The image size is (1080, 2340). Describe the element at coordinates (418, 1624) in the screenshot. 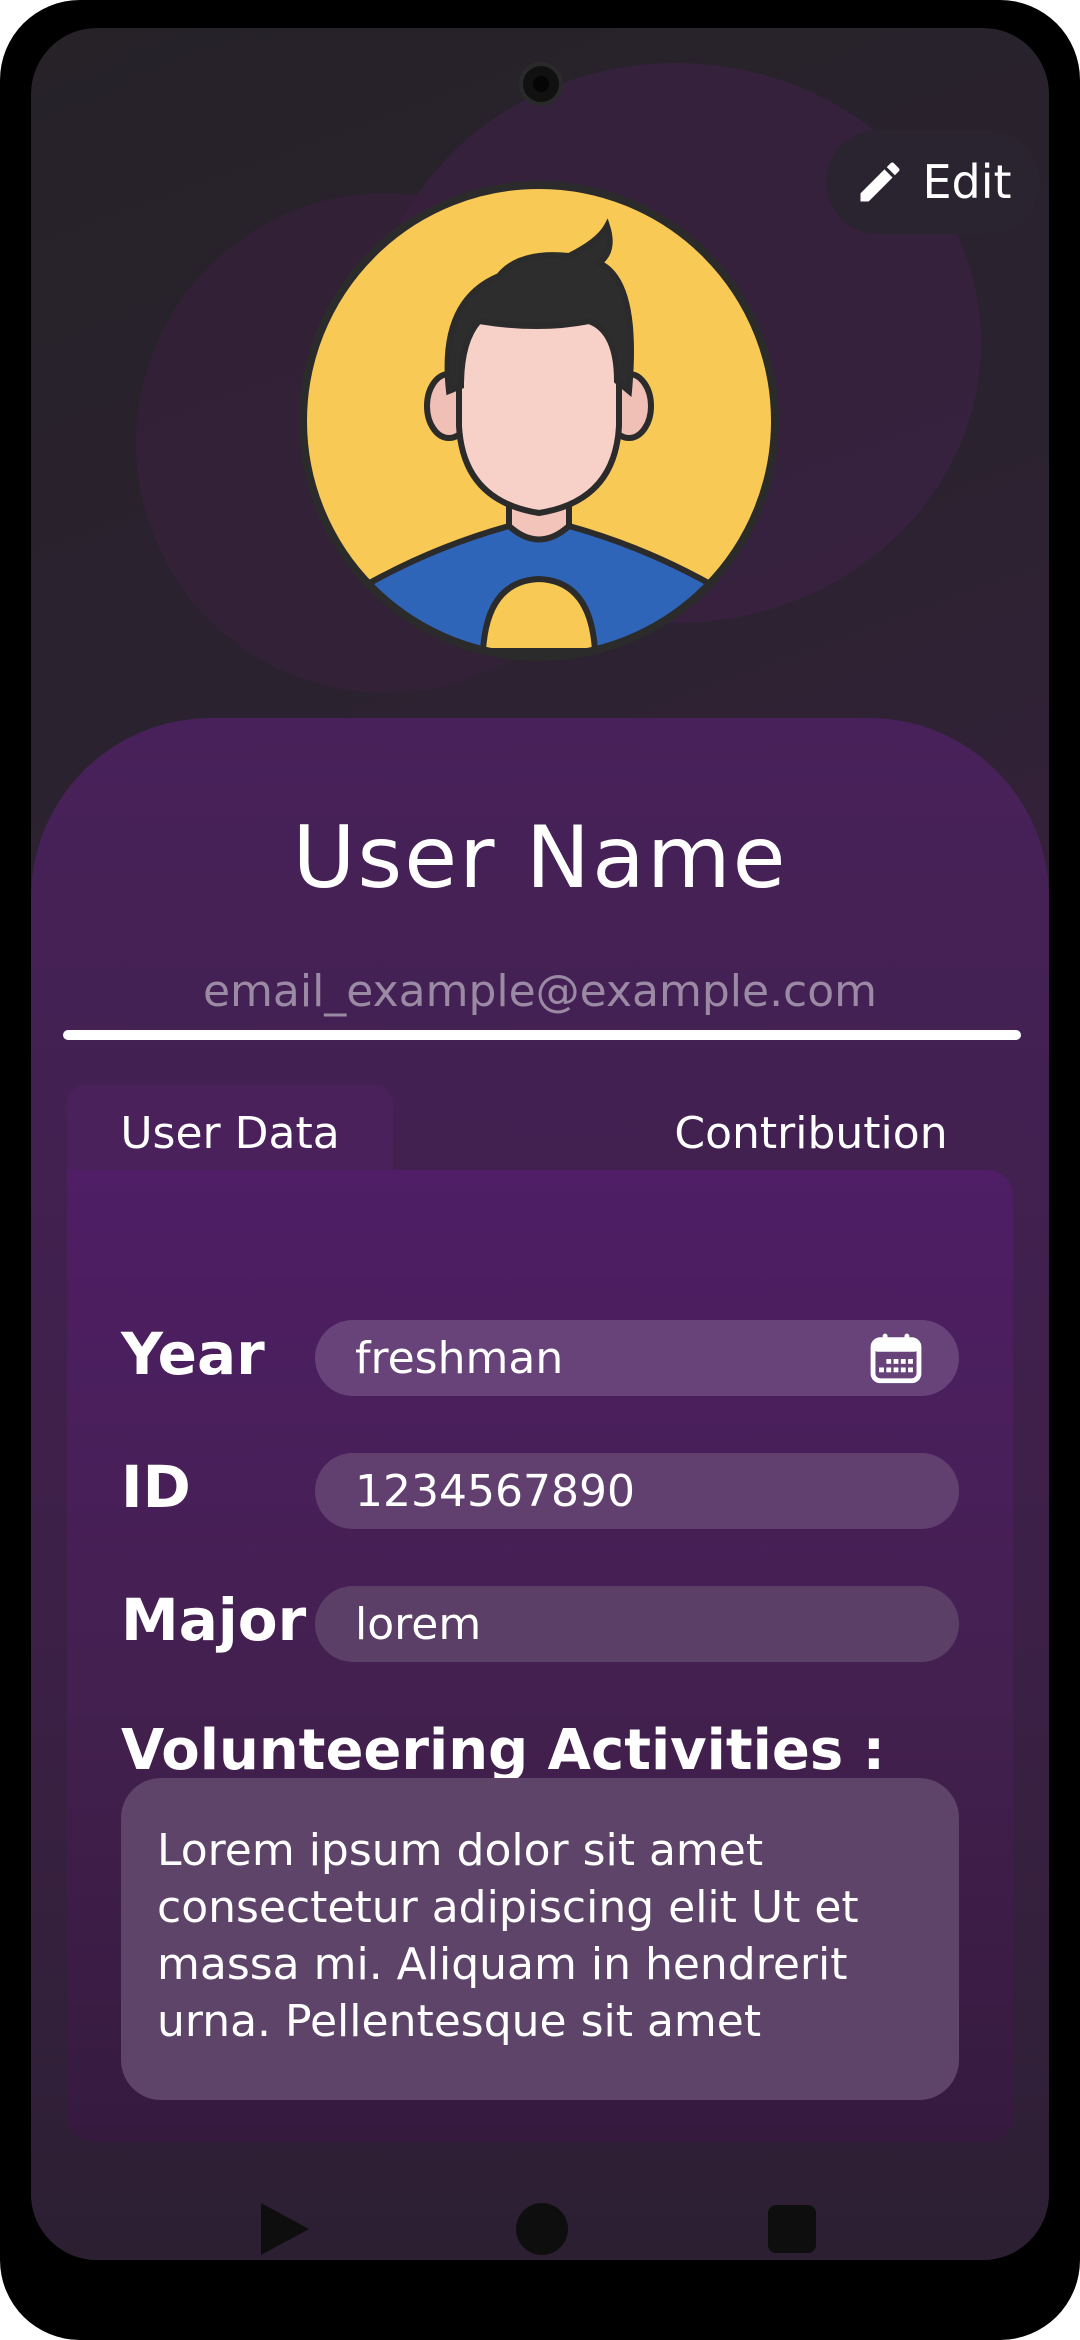

I see `major-value: lorem` at that location.